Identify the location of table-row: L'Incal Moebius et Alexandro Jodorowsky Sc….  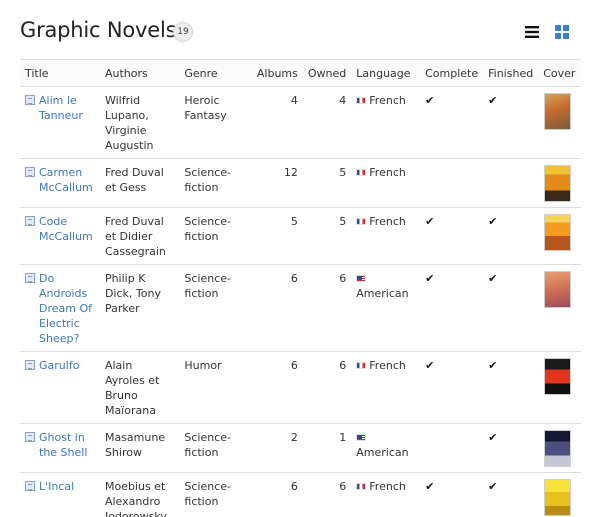
(300, 494).